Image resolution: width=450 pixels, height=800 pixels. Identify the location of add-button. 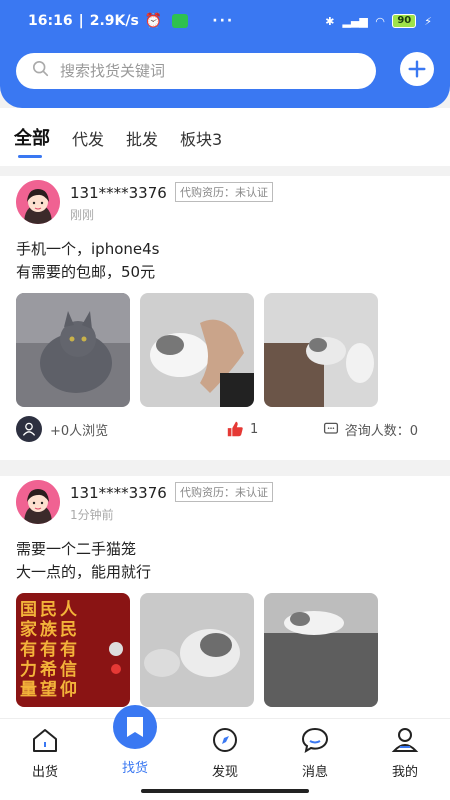
(417, 69).